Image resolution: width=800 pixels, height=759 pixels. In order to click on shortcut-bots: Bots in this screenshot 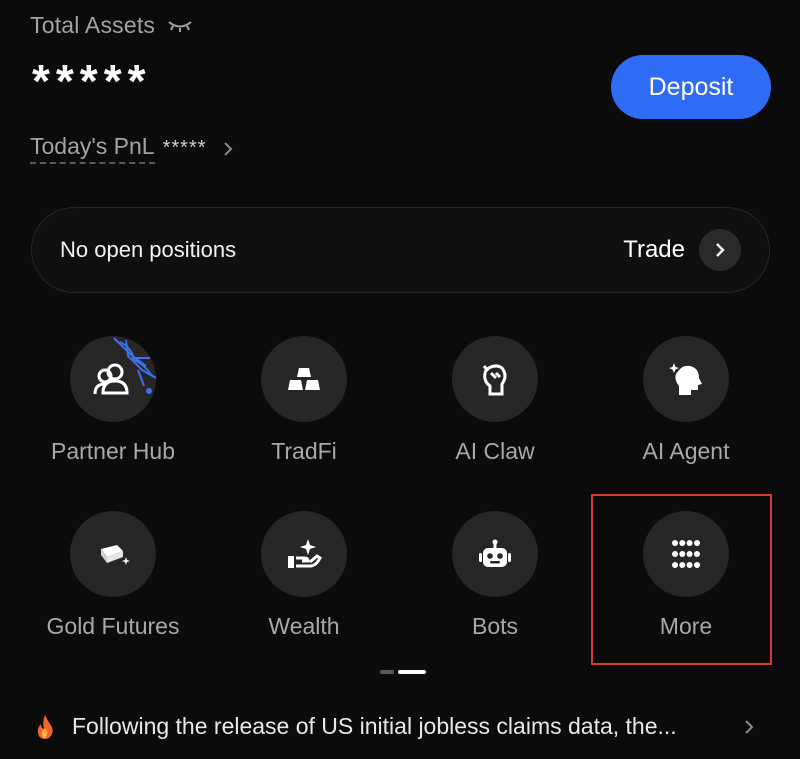, I will do `click(495, 575)`.